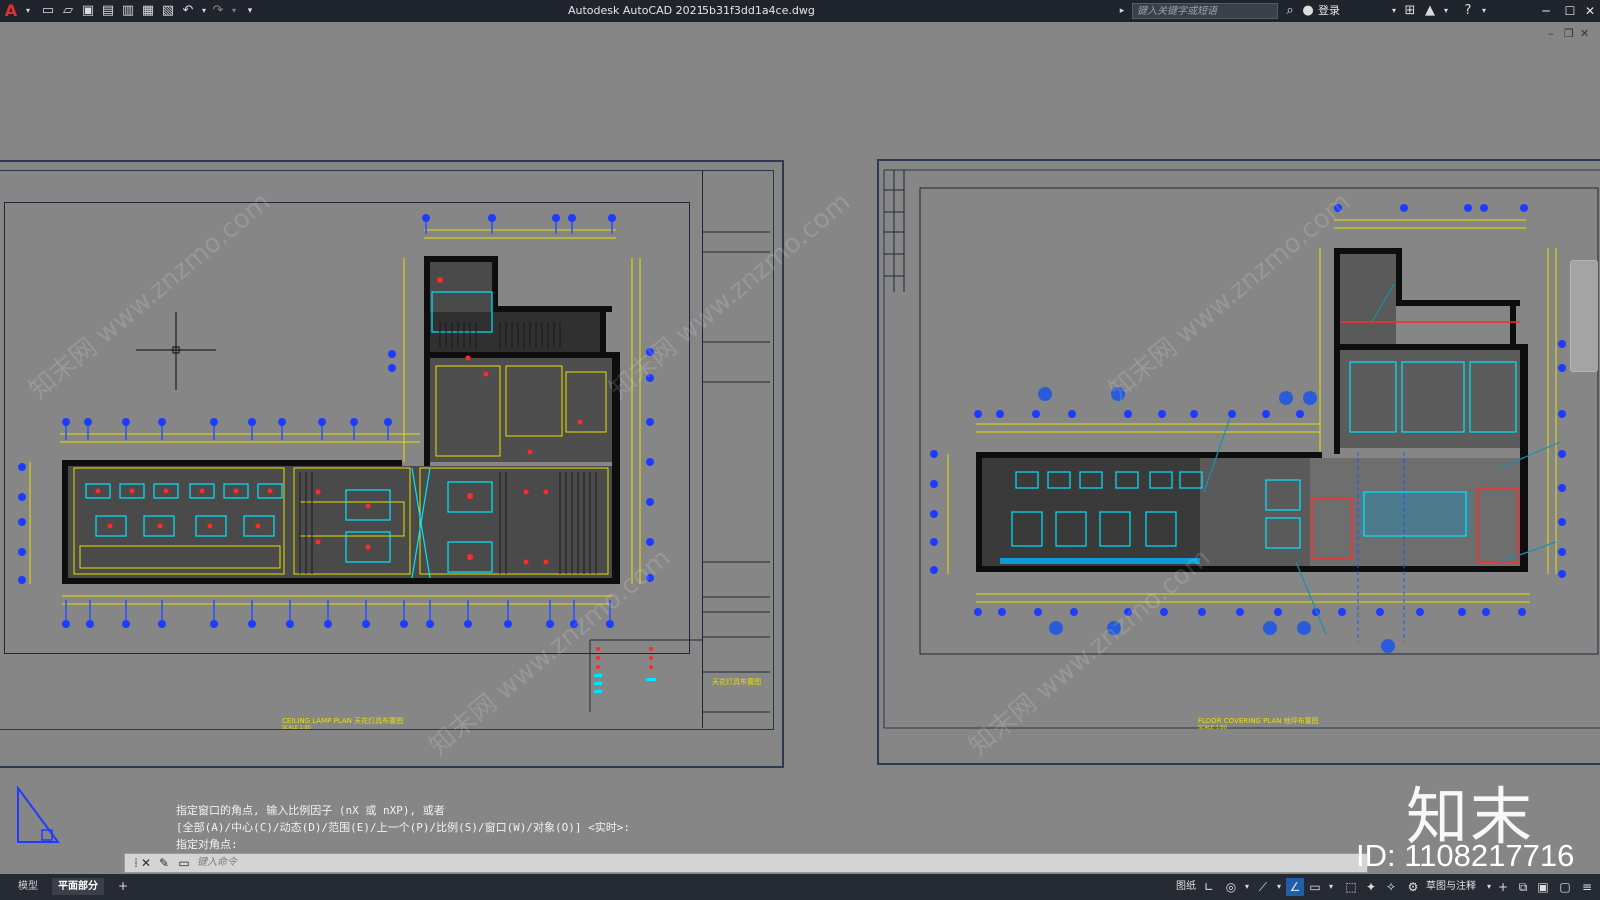 The image size is (1600, 900). Describe the element at coordinates (1465, 855) in the screenshot. I see `brand-id: ID: 1108217716` at that location.